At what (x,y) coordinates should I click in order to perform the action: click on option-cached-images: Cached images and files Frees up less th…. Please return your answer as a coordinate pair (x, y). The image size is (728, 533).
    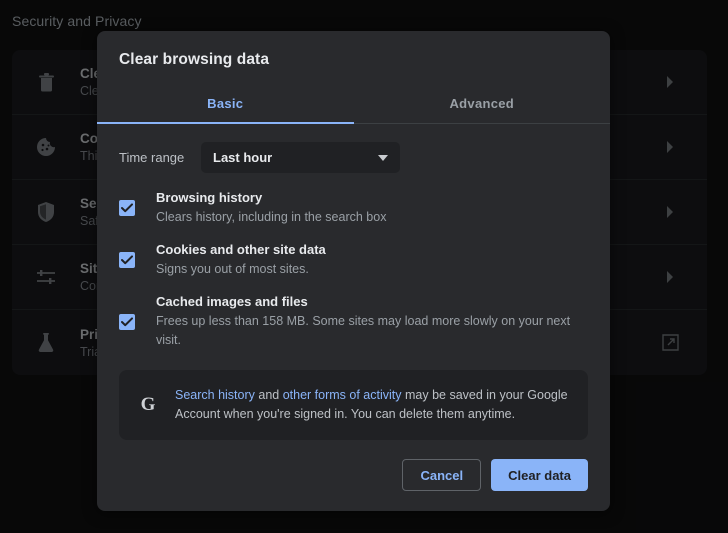
    Looking at the image, I should click on (353, 321).